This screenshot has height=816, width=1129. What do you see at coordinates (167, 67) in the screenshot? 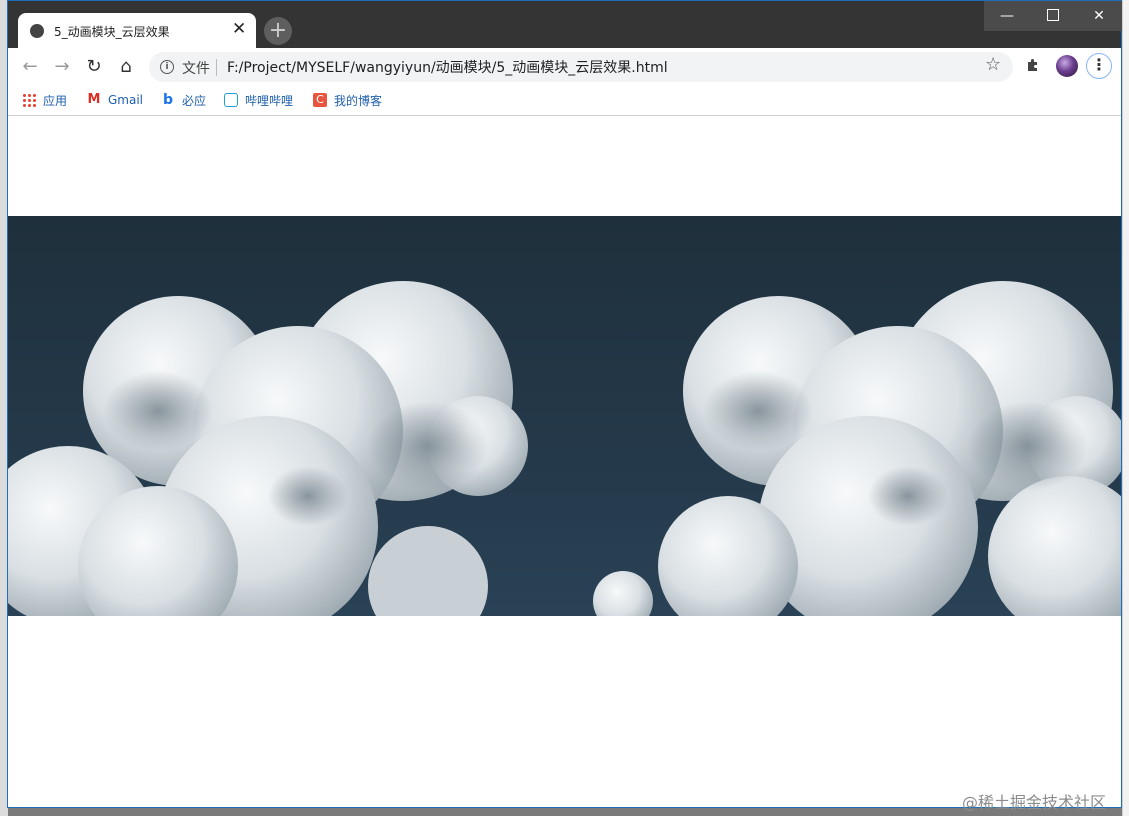
I see `info-icon: i` at bounding box center [167, 67].